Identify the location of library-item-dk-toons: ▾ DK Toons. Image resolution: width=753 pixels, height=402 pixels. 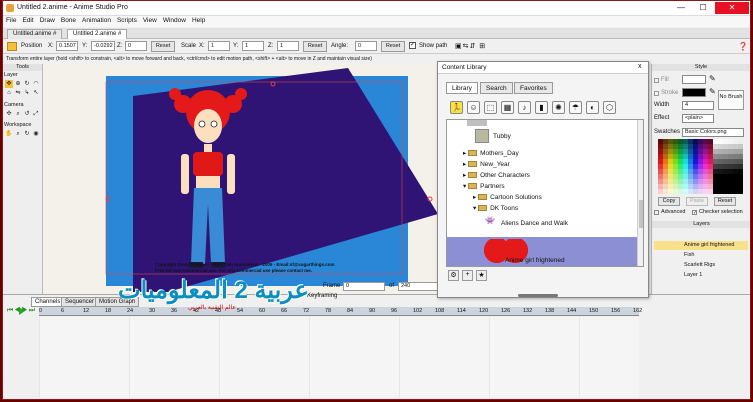
(495, 208).